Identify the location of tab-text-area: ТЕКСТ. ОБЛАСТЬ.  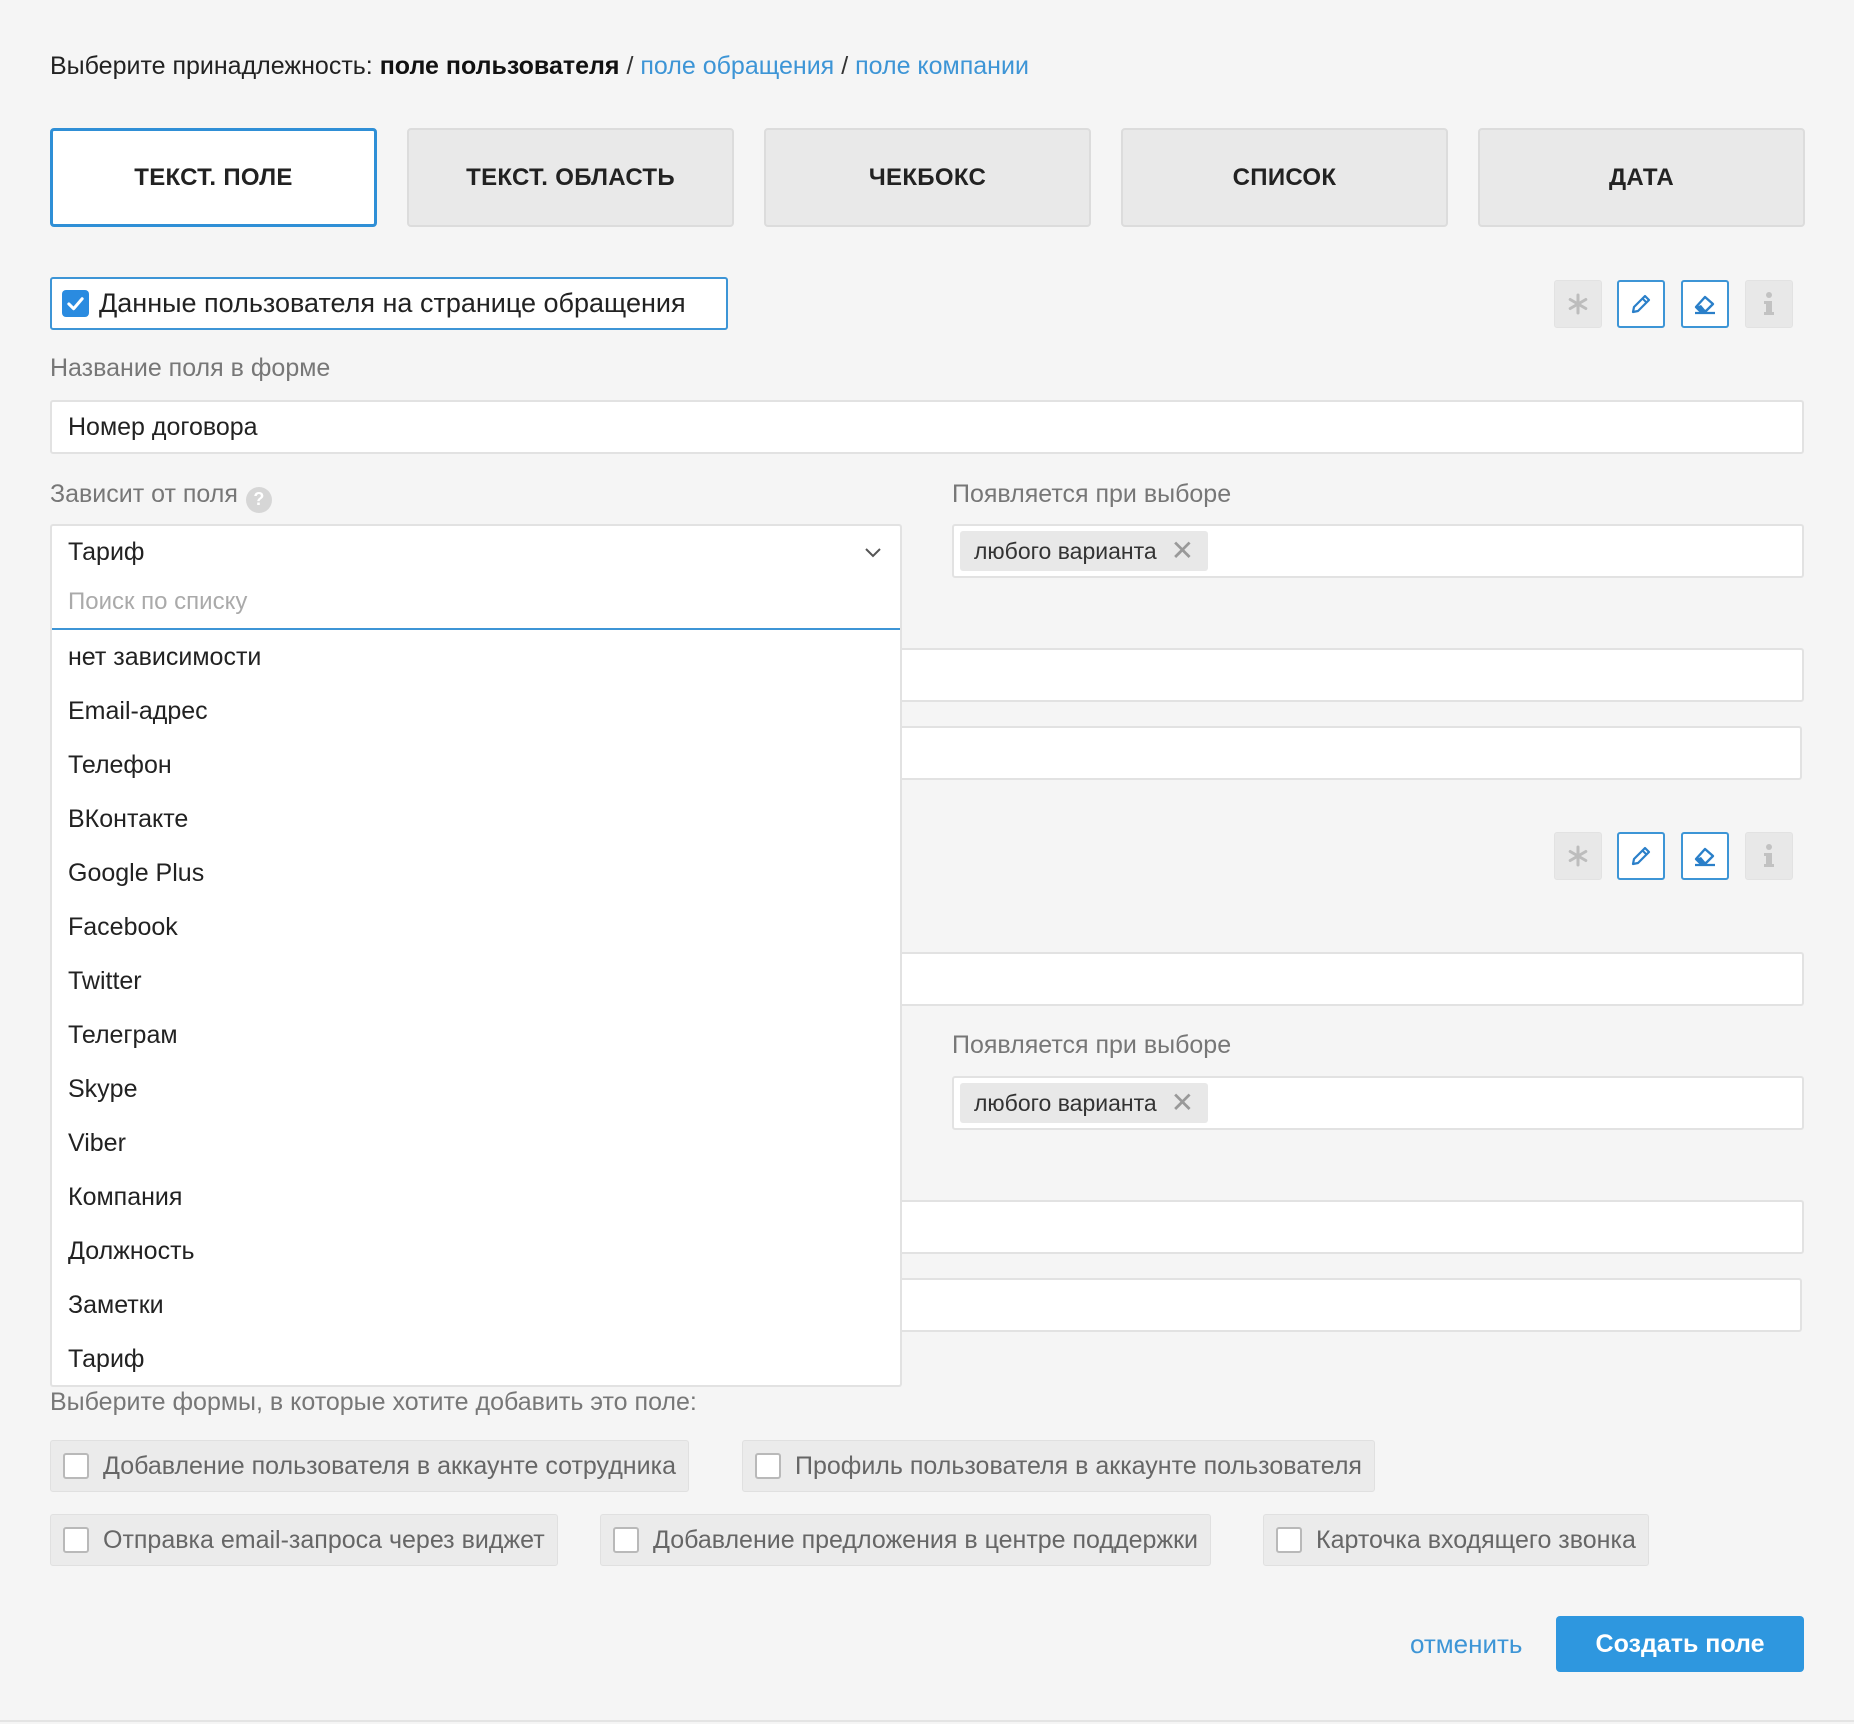
(570, 177).